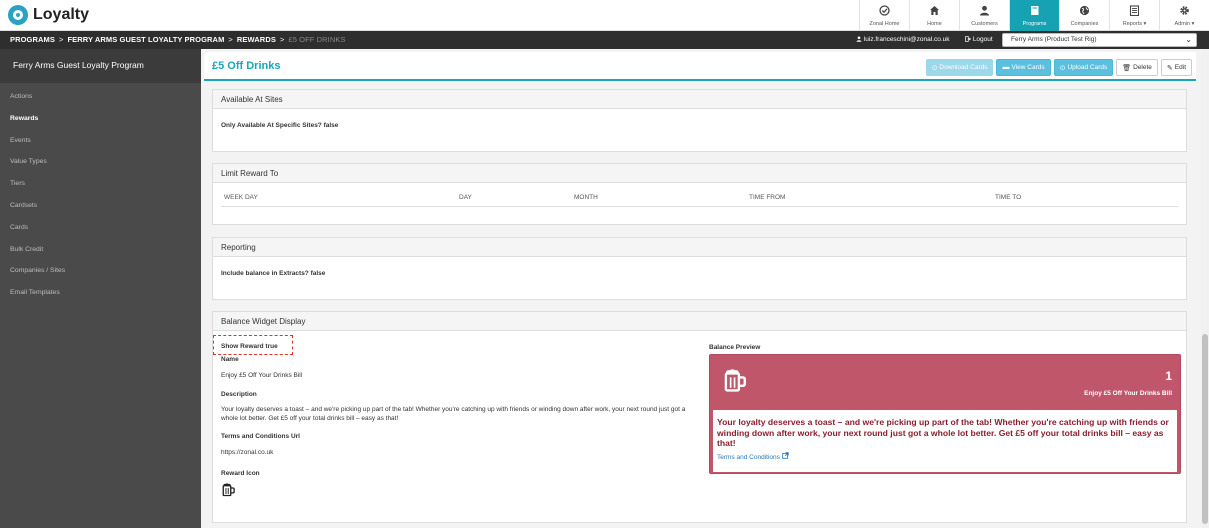 The image size is (1209, 528). I want to click on nav-label: Reports ▾, so click(1134, 23).